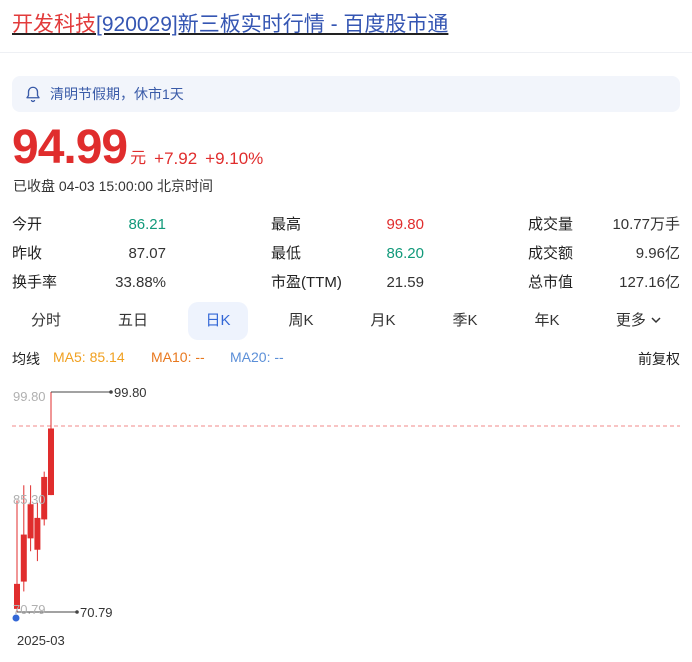 The width and height of the screenshot is (692, 662). What do you see at coordinates (29, 609) in the screenshot?
I see `y-axis-label-bottom: 70.79` at bounding box center [29, 609].